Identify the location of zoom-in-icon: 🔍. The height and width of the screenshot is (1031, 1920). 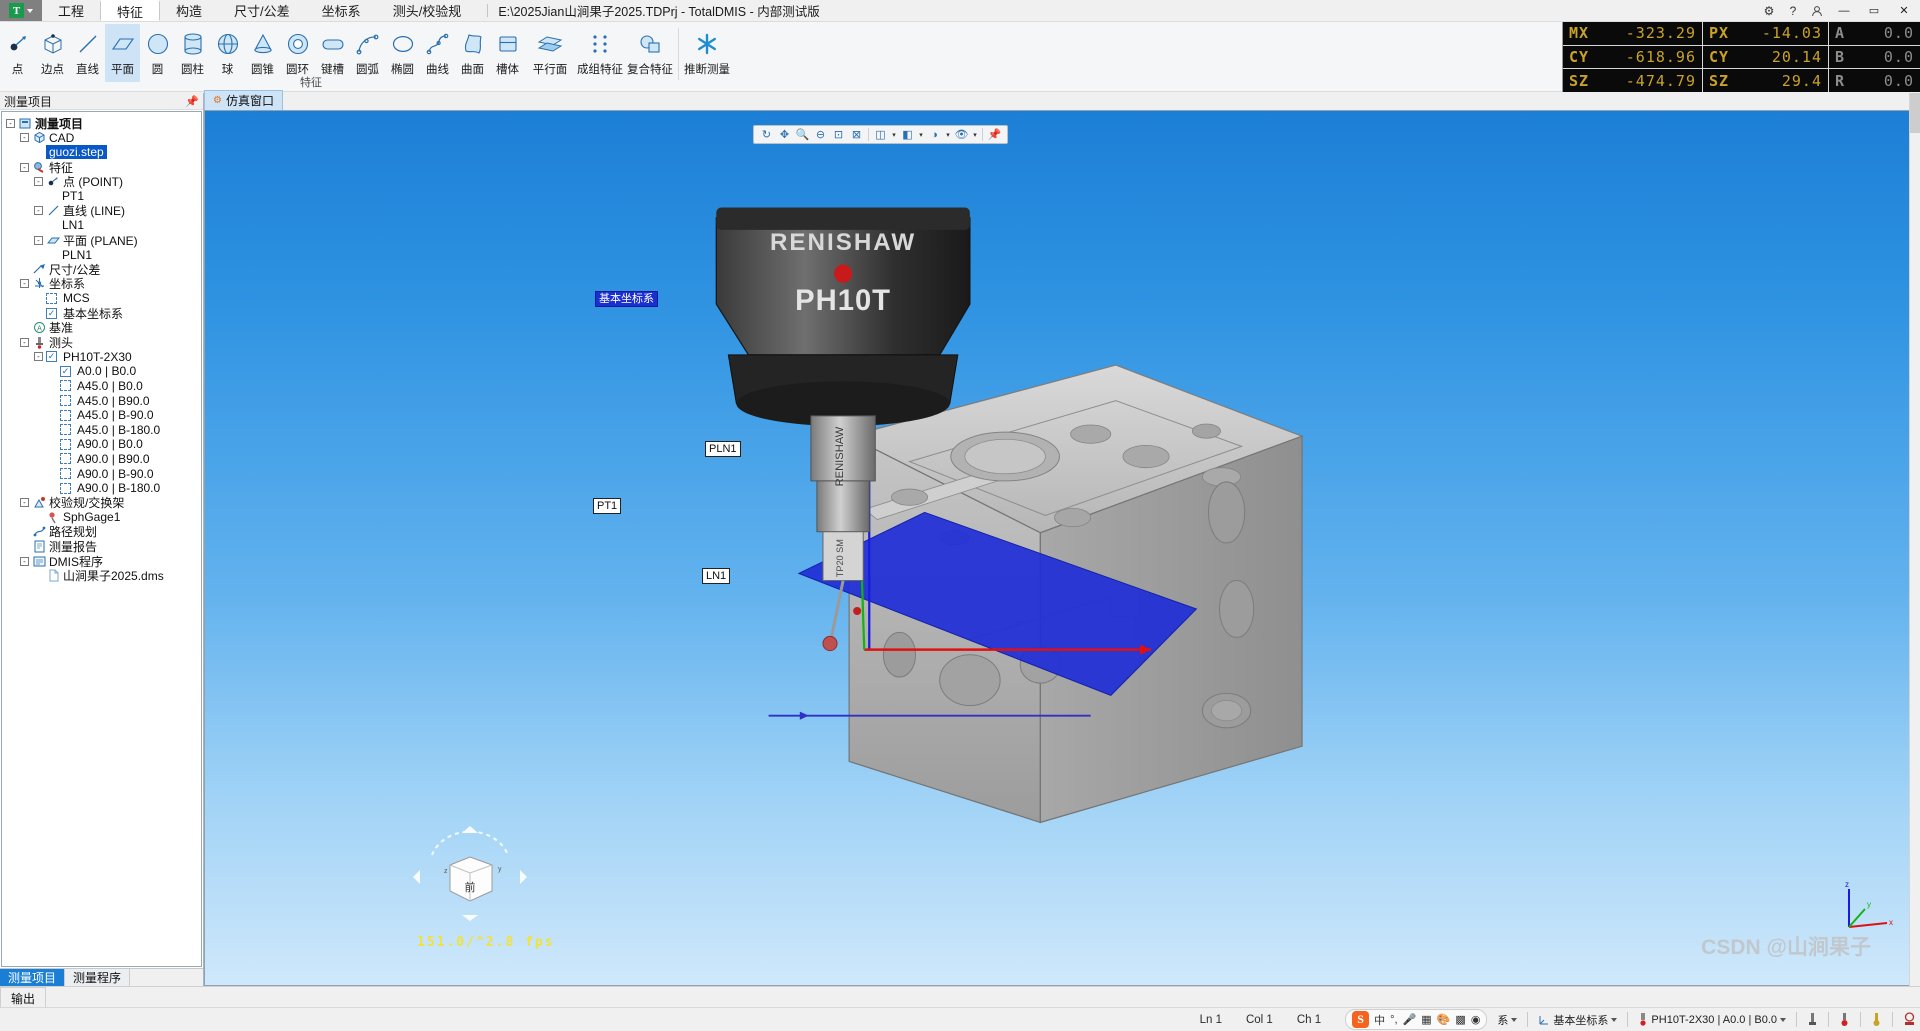
(802, 135).